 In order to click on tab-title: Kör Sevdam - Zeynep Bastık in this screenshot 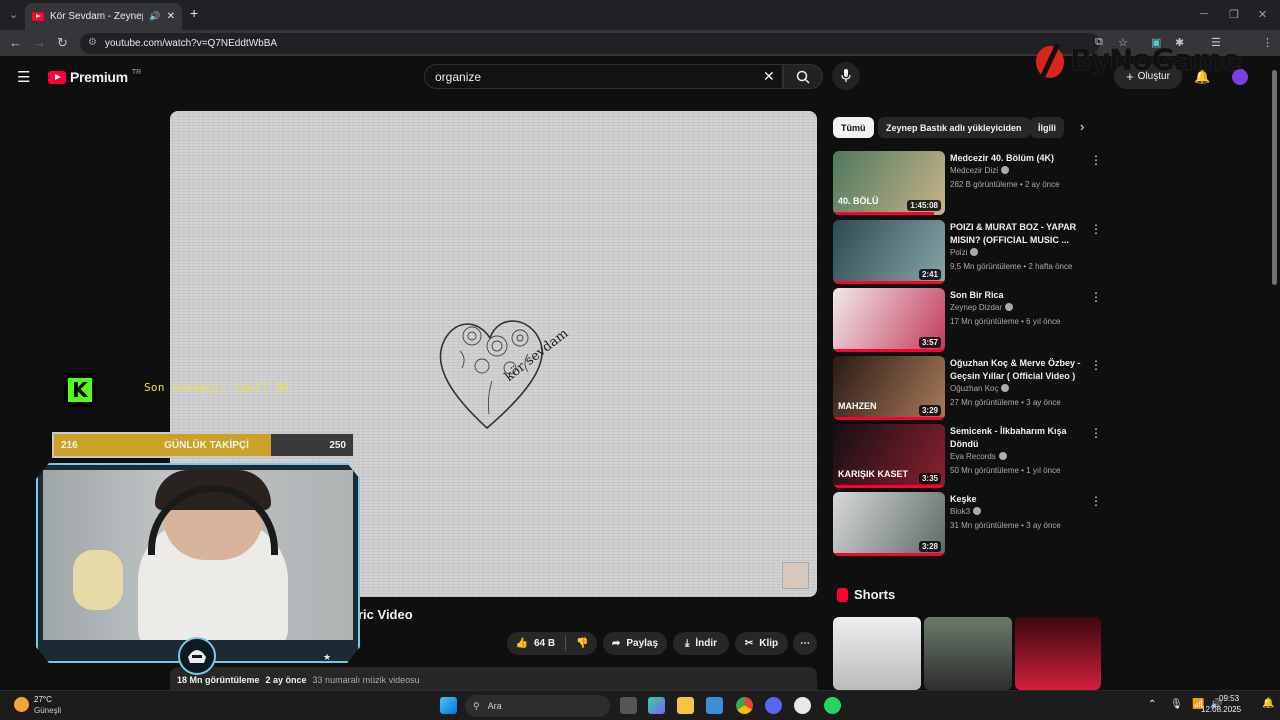, I will do `click(96, 16)`.